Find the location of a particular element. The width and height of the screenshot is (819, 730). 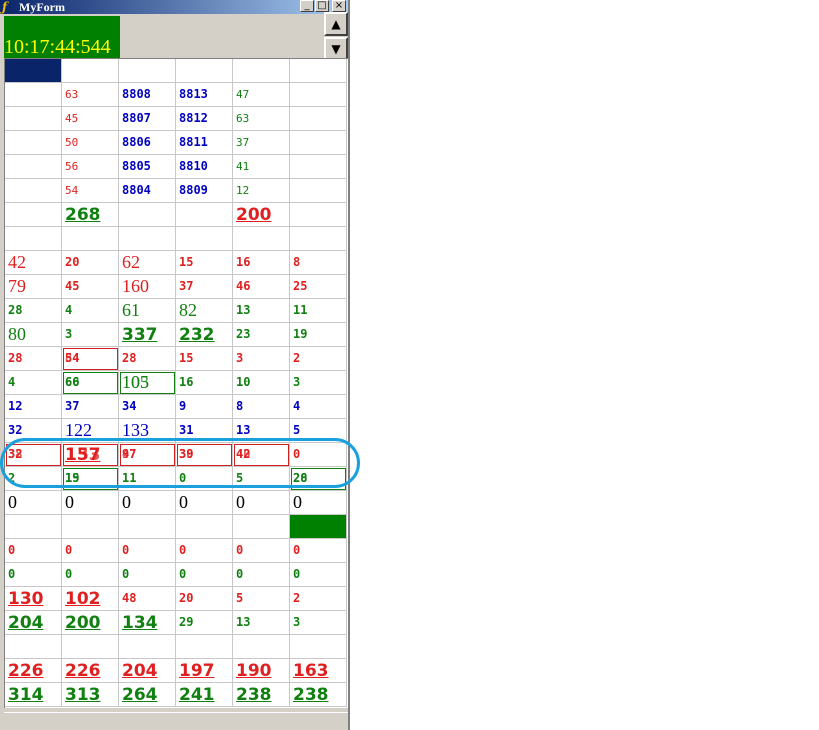

grid-cell: 9 is located at coordinates (204, 407).